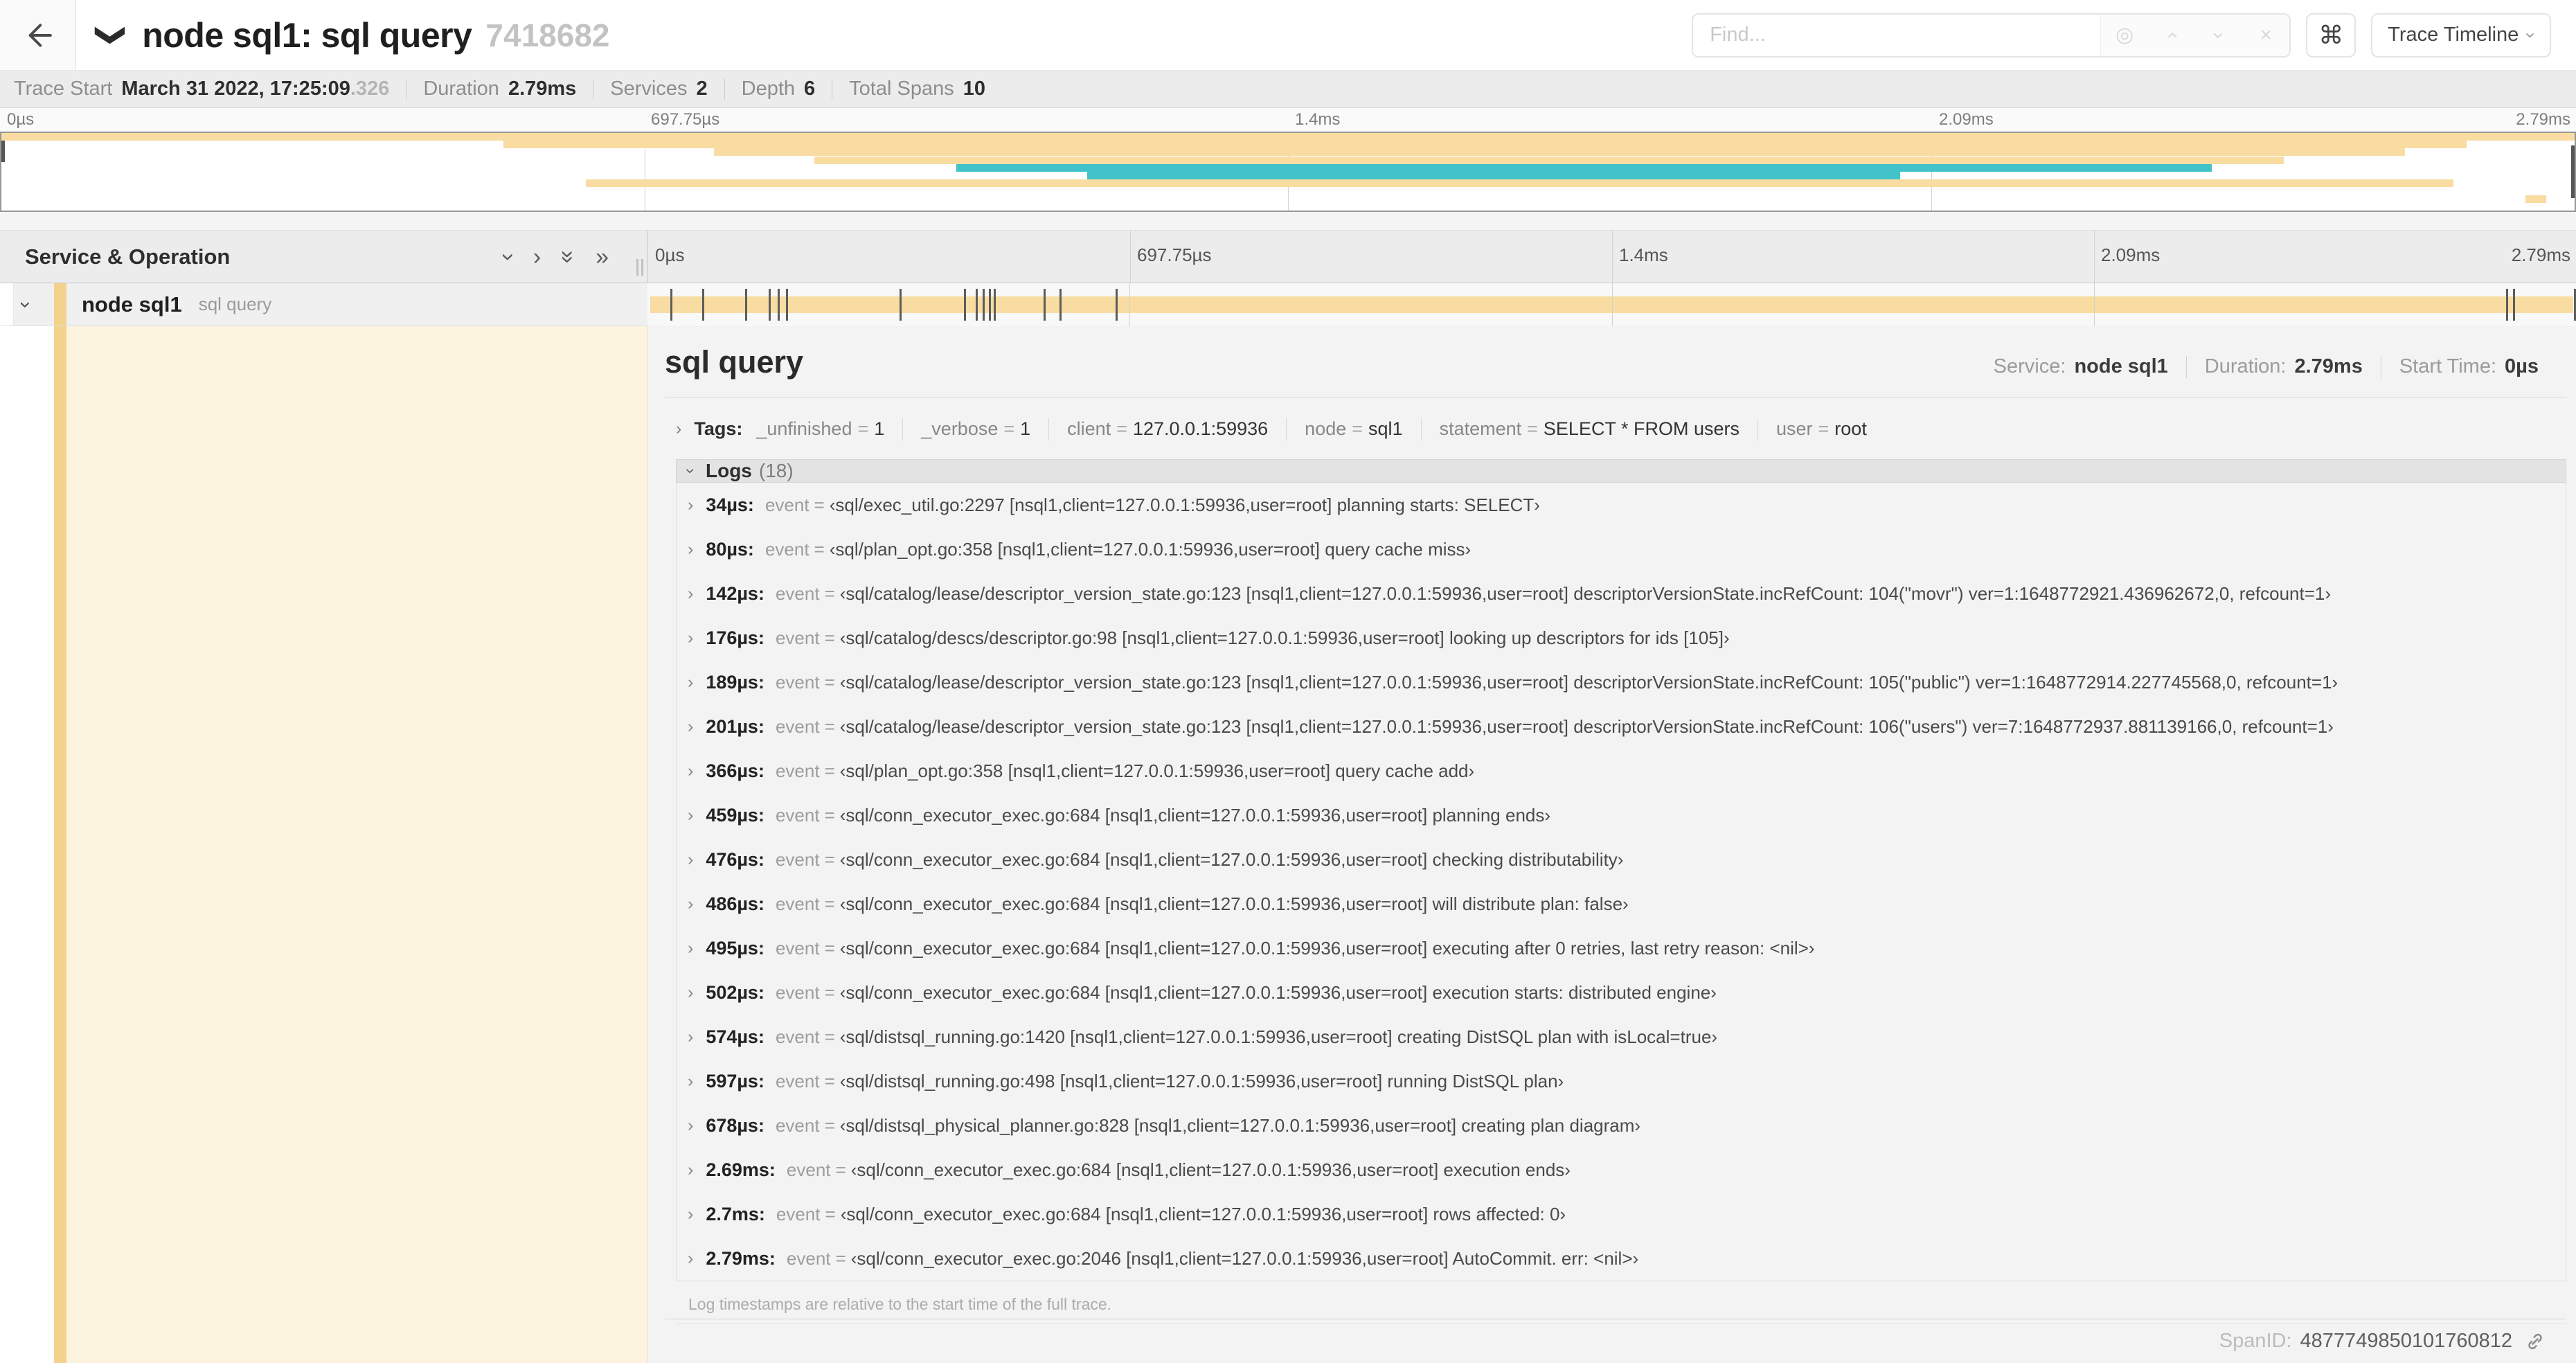 This screenshot has height=1363, width=2576. Describe the element at coordinates (2535, 1342) in the screenshot. I see `link-icon` at that location.